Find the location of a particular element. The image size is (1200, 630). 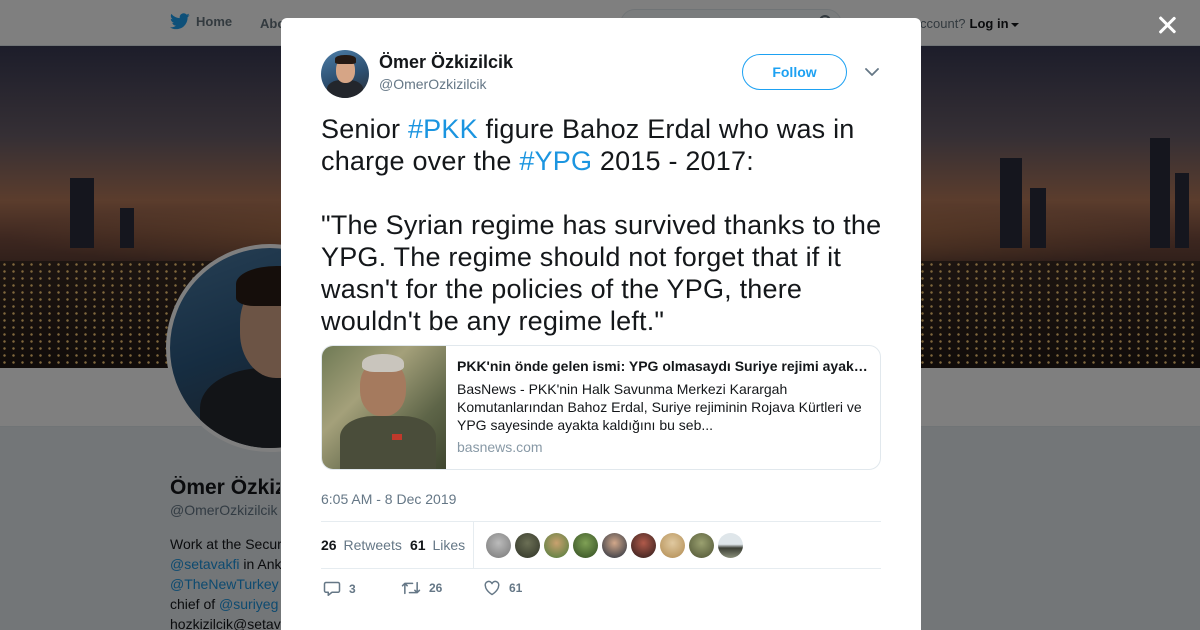

tweet-actions: 3 26 61 is located at coordinates (601, 590).